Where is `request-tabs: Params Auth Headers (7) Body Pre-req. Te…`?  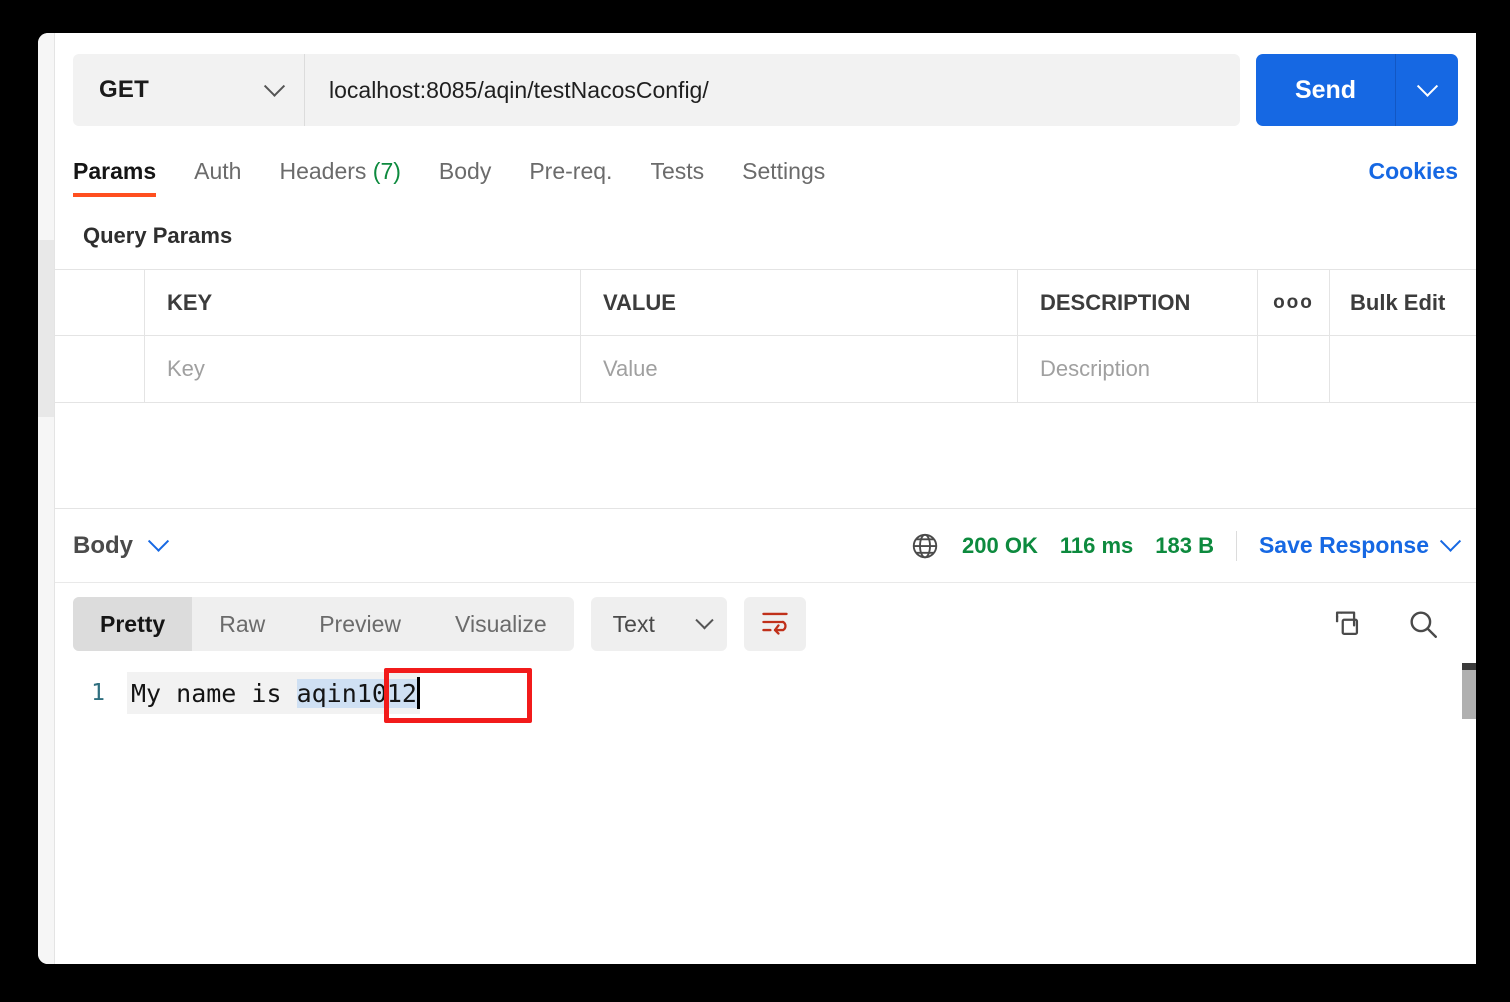
request-tabs: Params Auth Headers (7) Body Pre-req. Te… is located at coordinates (765, 174).